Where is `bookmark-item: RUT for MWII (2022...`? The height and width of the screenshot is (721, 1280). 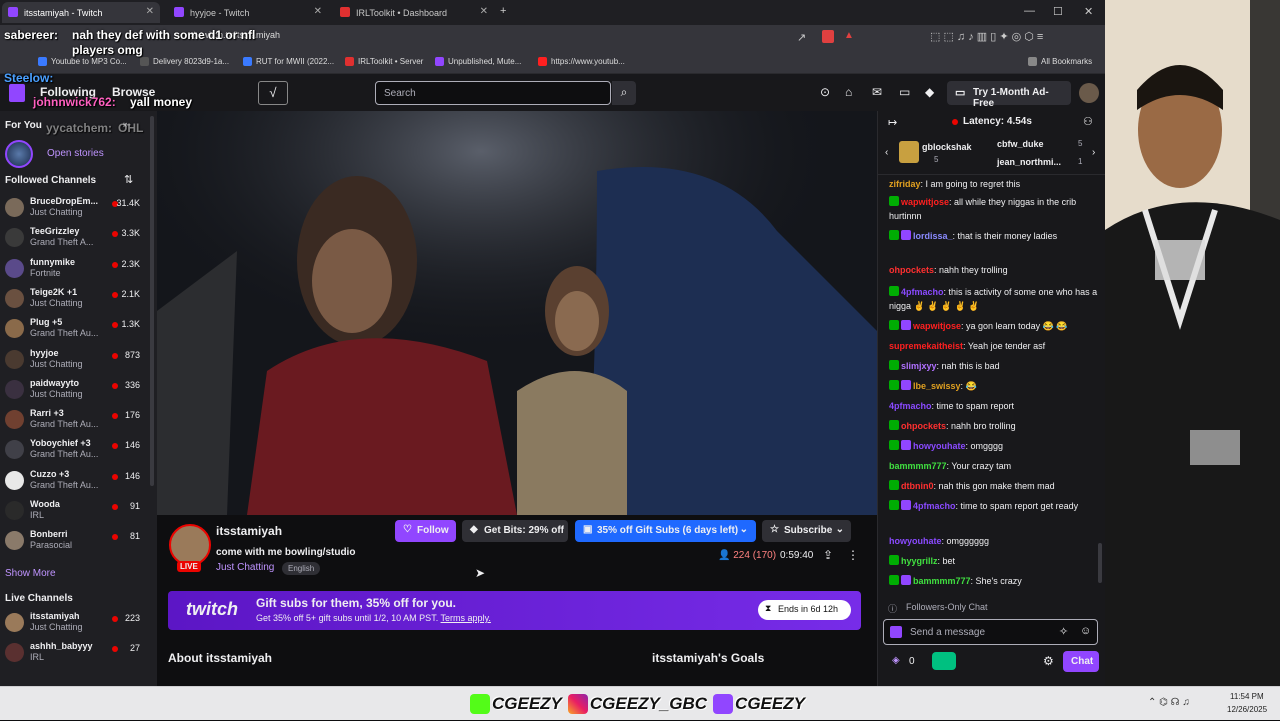
bookmark-item: RUT for MWII (2022... is located at coordinates (288, 61).